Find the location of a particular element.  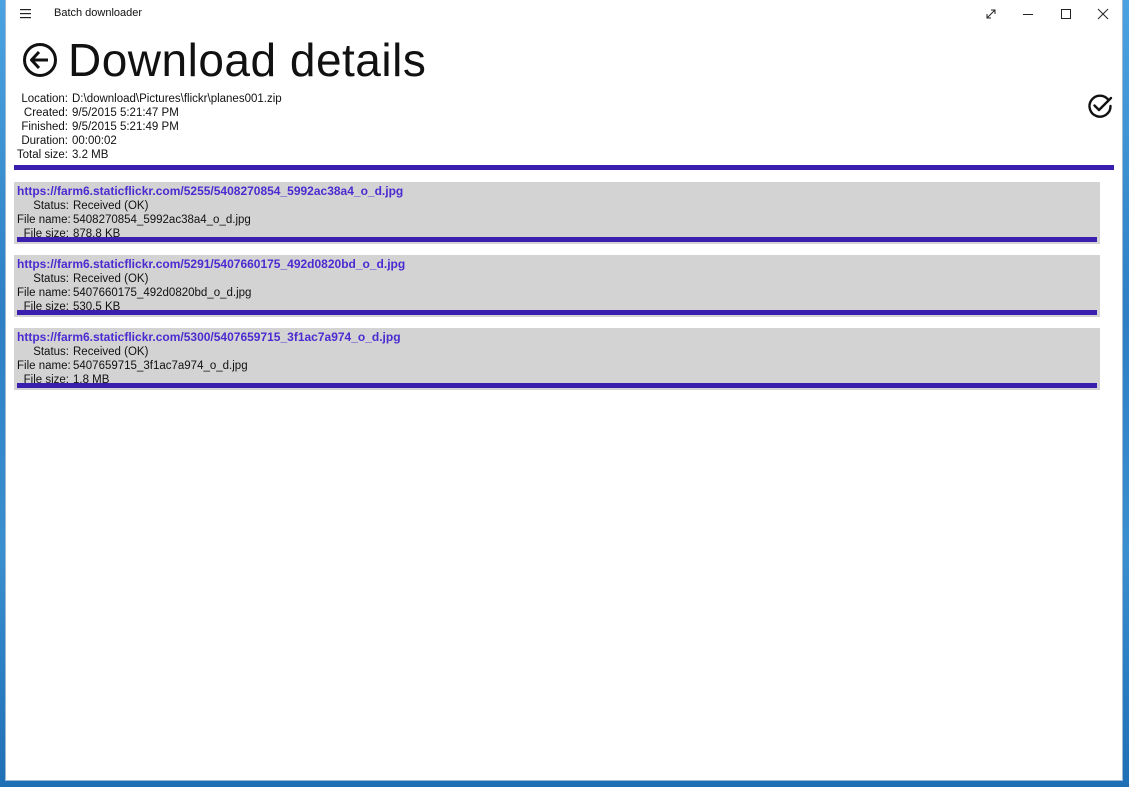

total-size-row: Total size: 3.2 MB is located at coordinates (148, 155).